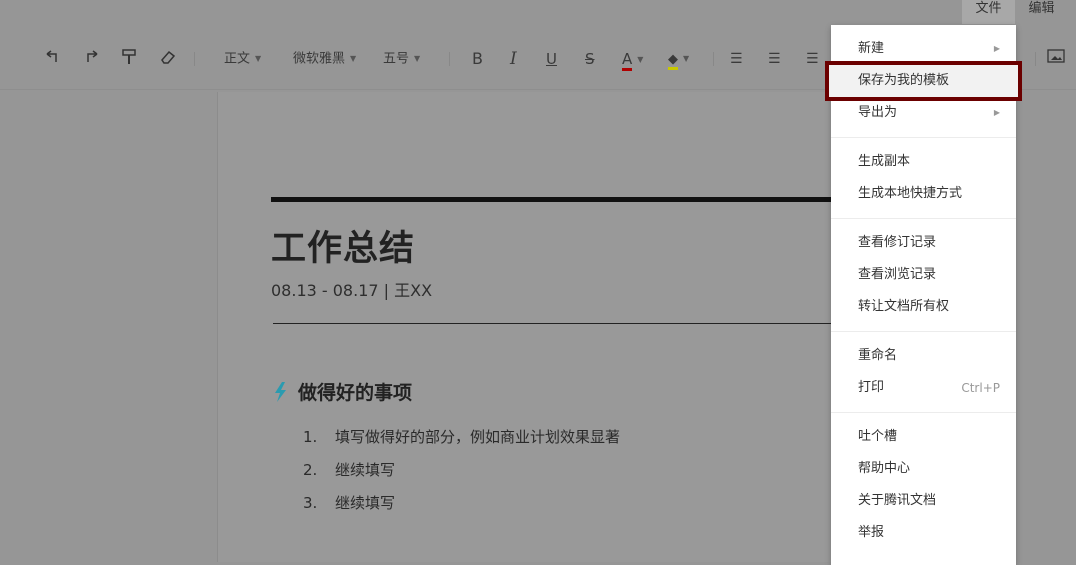 The image size is (1076, 565). What do you see at coordinates (923, 437) in the screenshot?
I see `menu-item: 吐个槽` at bounding box center [923, 437].